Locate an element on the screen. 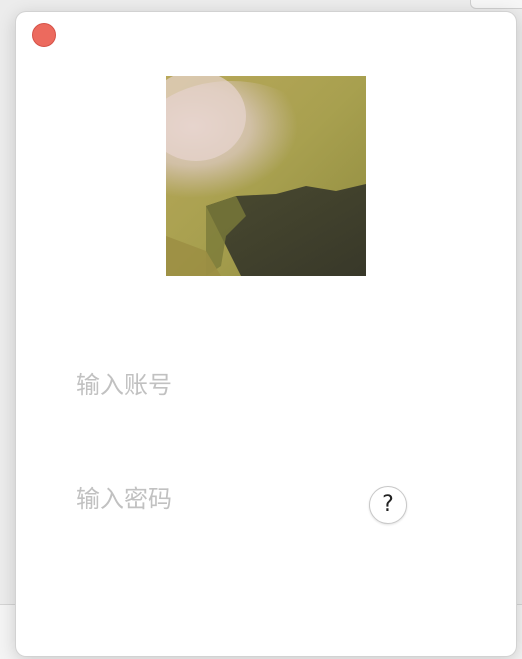 Image resolution: width=522 pixels, height=659 pixels. avatar-image is located at coordinates (266, 176).